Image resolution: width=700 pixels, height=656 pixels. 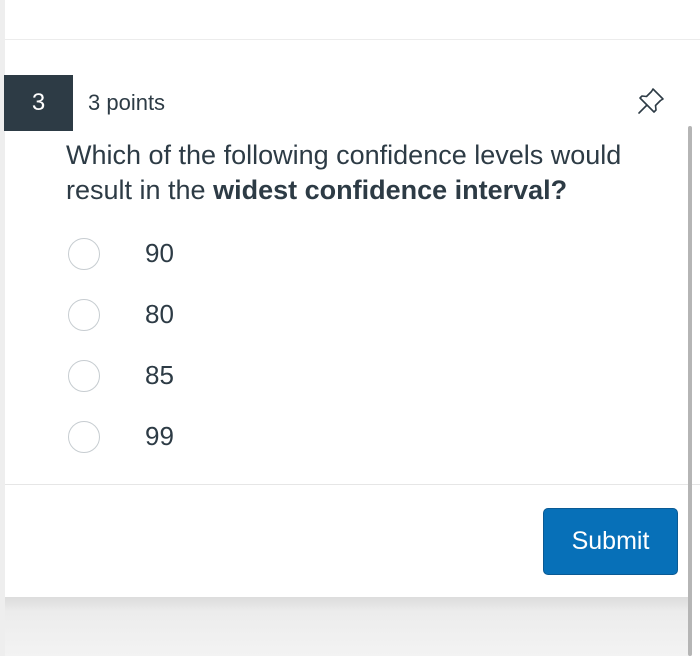 What do you see at coordinates (348, 626) in the screenshot?
I see `footer-band` at bounding box center [348, 626].